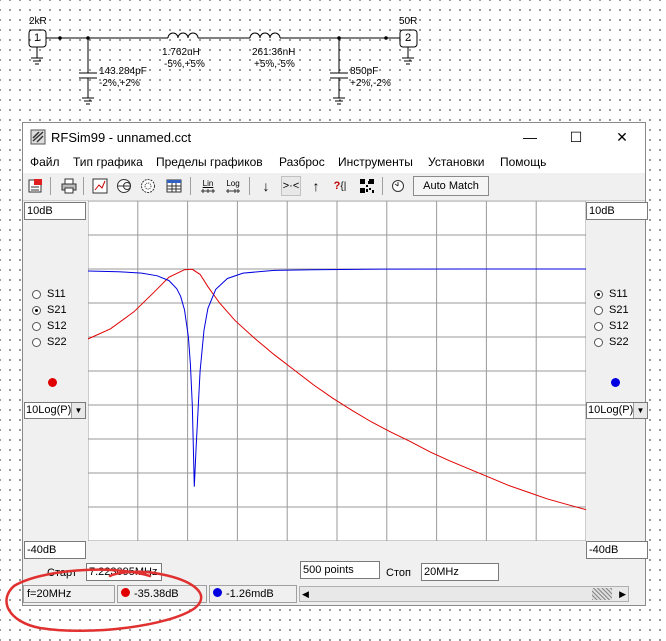 The width and height of the screenshot is (666, 641). I want to click on capacitor-c2-tolerance: +2%,-2%, so click(370, 83).